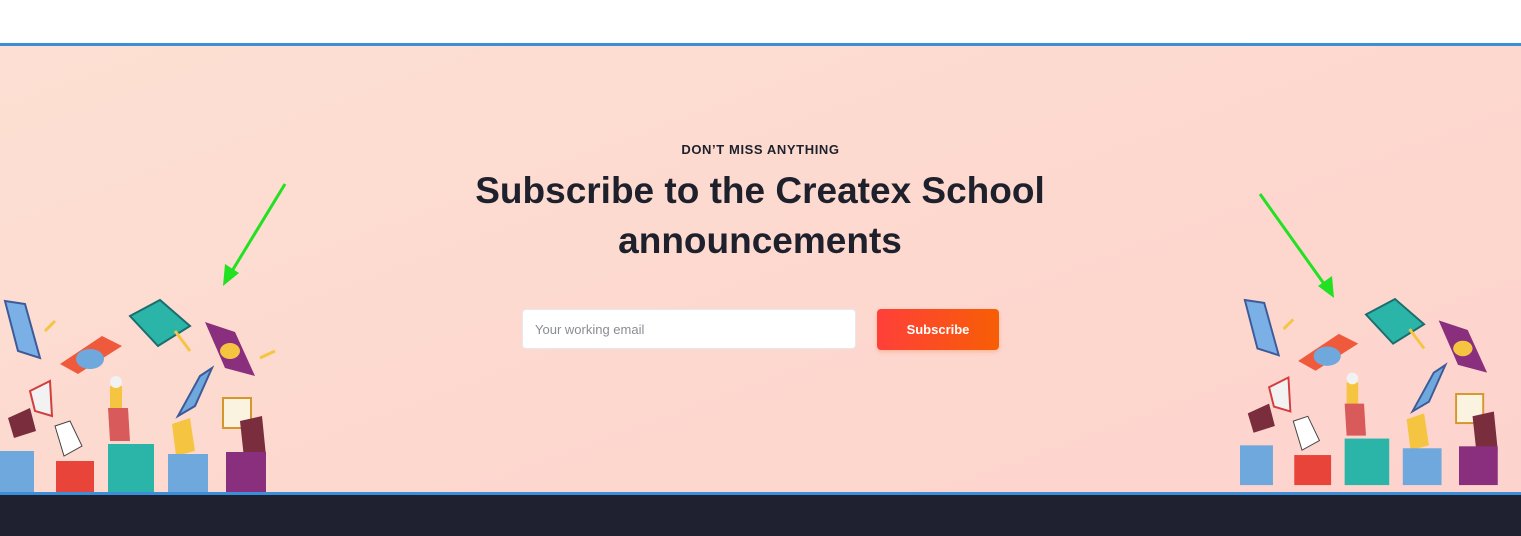 This screenshot has width=1521, height=536. What do you see at coordinates (938, 329) in the screenshot?
I see `subscribe-button: Subscribe` at bounding box center [938, 329].